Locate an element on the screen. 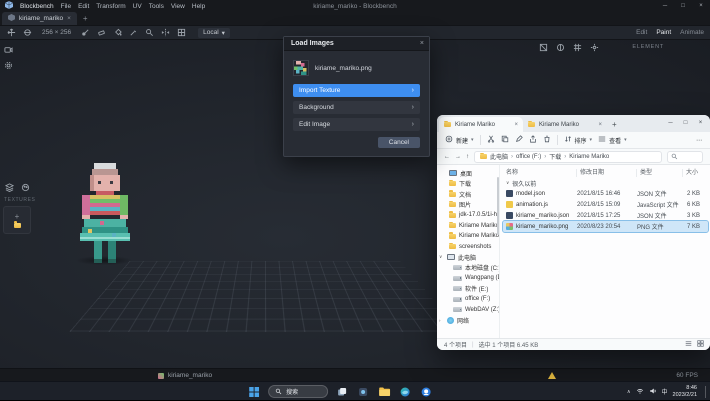  menu-edit: Edit is located at coordinates (83, 6).